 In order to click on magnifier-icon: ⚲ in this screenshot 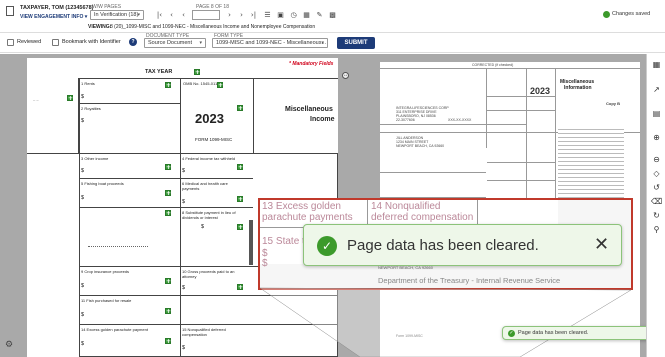, I will do `click(656, 229)`.